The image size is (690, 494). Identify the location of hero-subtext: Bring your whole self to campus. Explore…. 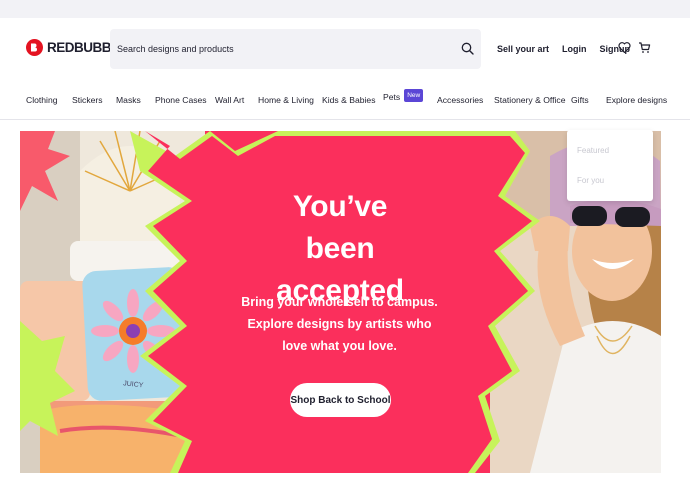
(339, 324).